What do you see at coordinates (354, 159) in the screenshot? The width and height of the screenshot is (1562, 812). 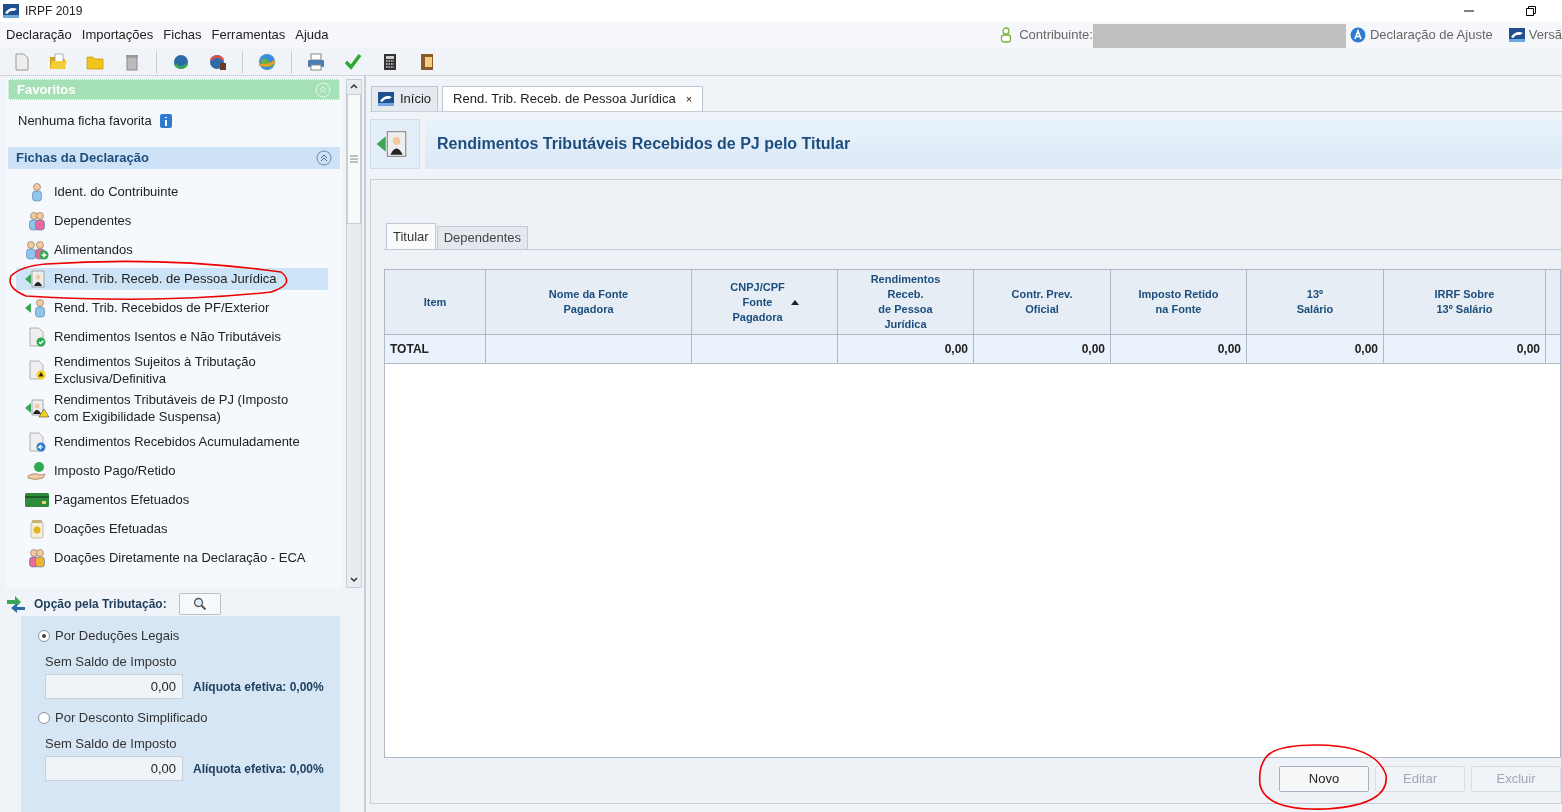 I see `grip-icon` at bounding box center [354, 159].